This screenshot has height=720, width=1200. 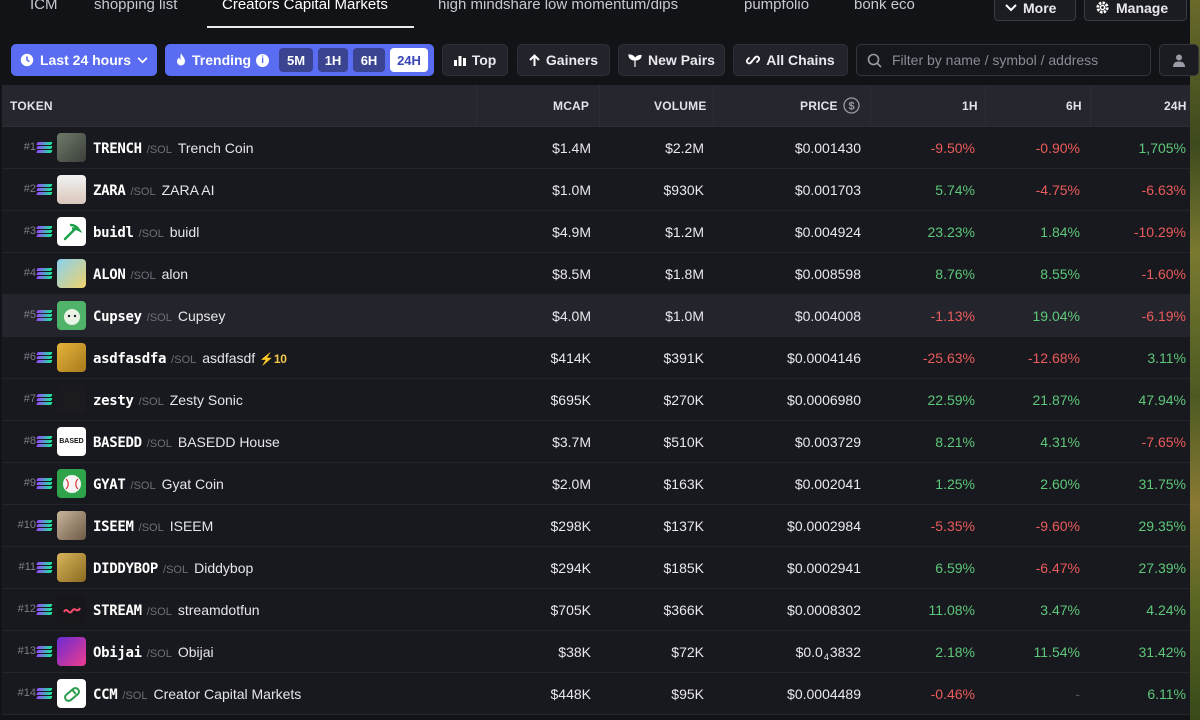 What do you see at coordinates (851, 105) in the screenshot?
I see `dollar-circle-icon: $` at bounding box center [851, 105].